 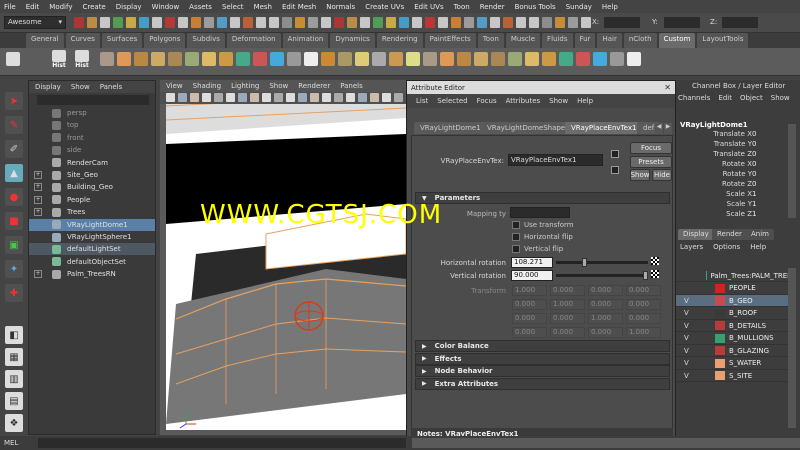 I want to click on section-effects: ▶ Effects, so click(x=542, y=358).